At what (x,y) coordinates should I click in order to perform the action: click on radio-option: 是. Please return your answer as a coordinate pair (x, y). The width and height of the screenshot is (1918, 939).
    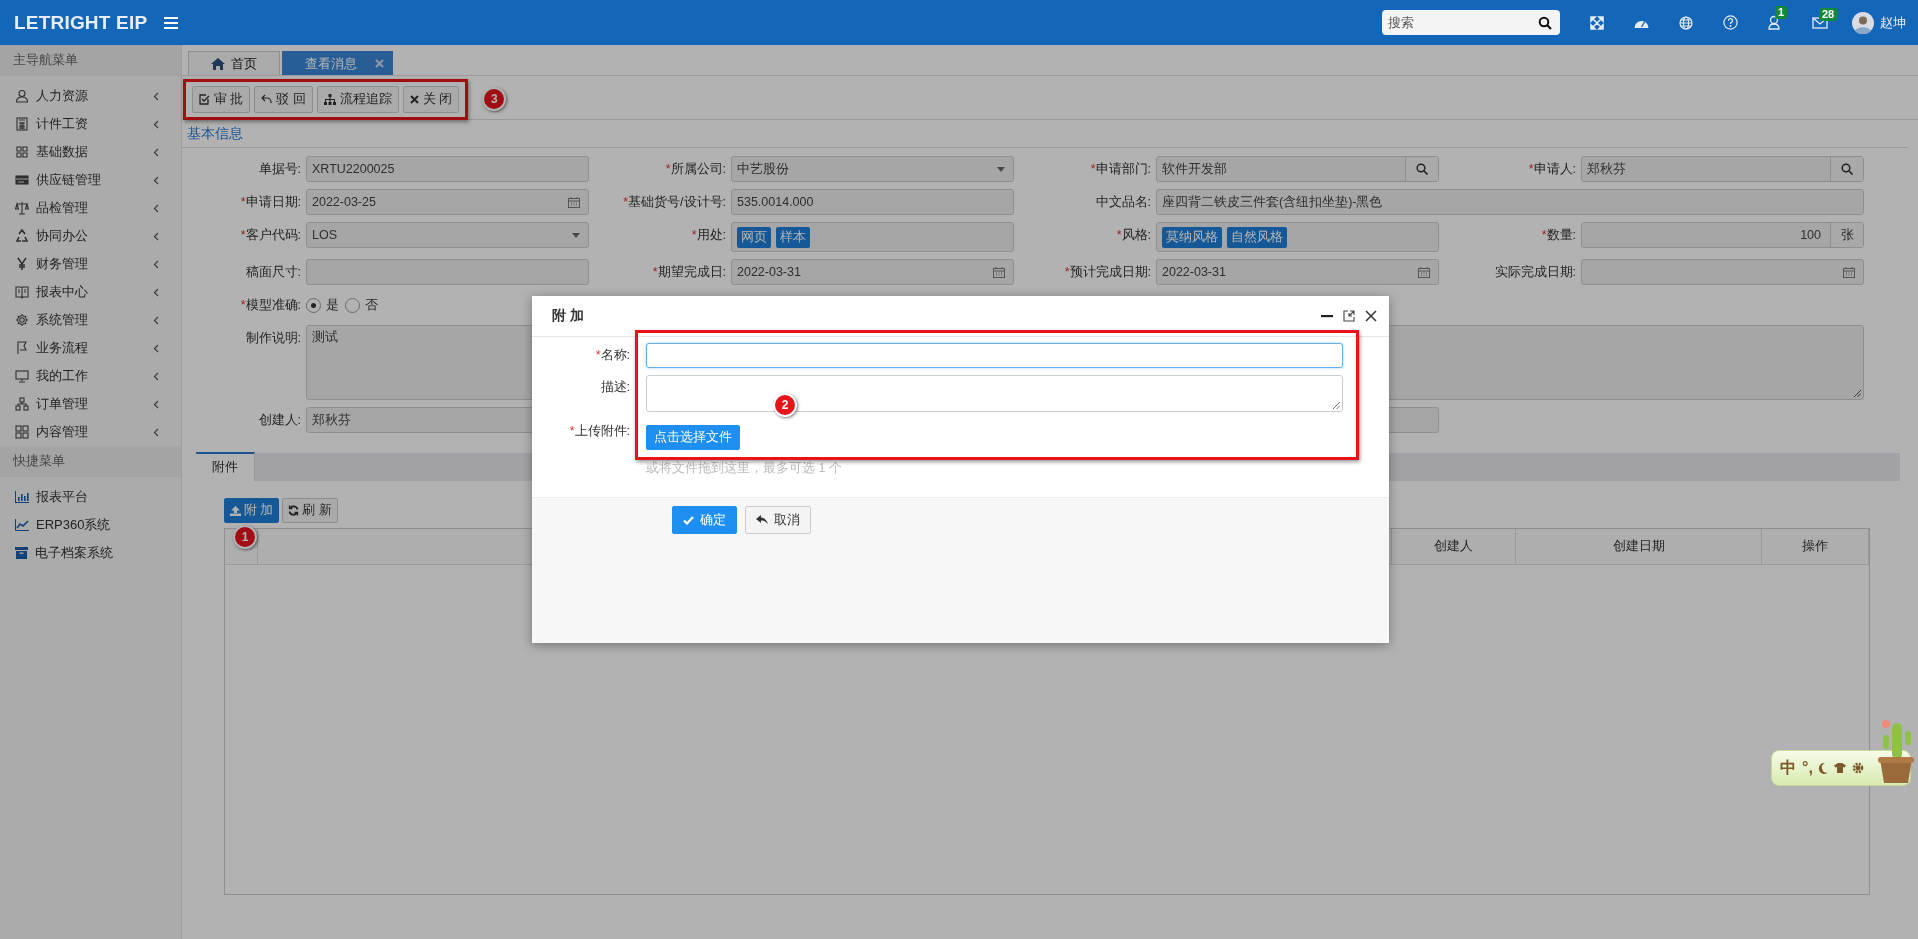
    Looking at the image, I should click on (322, 305).